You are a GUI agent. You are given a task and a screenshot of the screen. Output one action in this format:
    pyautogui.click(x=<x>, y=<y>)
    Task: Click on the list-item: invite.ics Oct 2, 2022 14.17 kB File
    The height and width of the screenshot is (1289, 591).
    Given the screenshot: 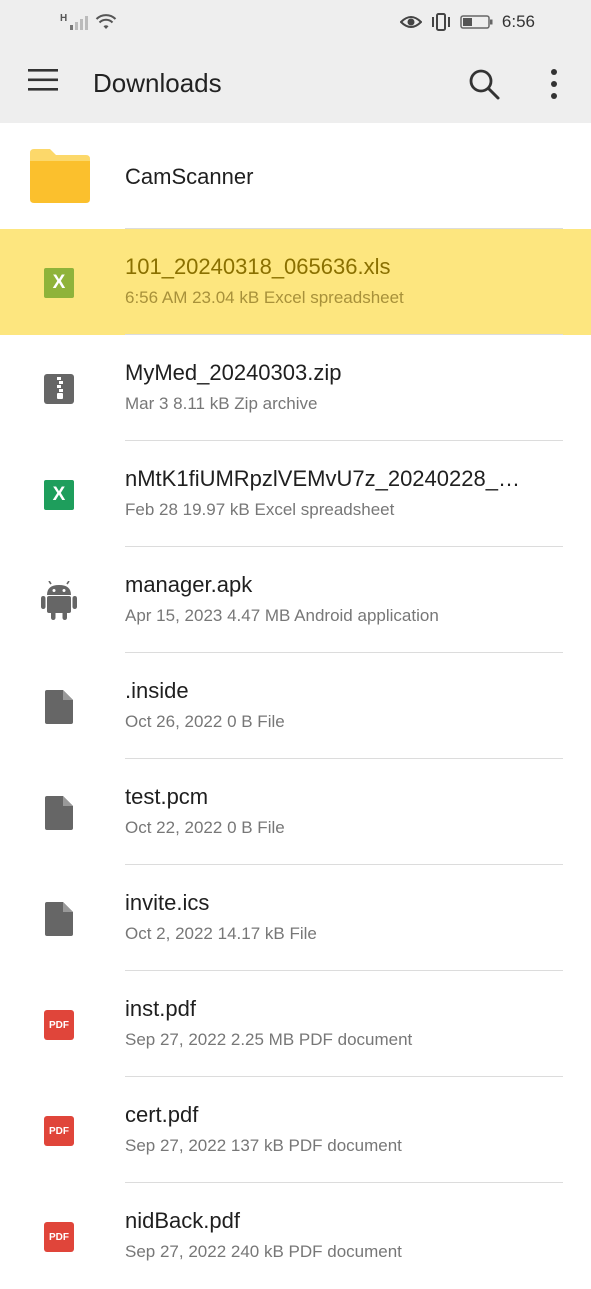 What is the action you would take?
    pyautogui.click(x=295, y=918)
    